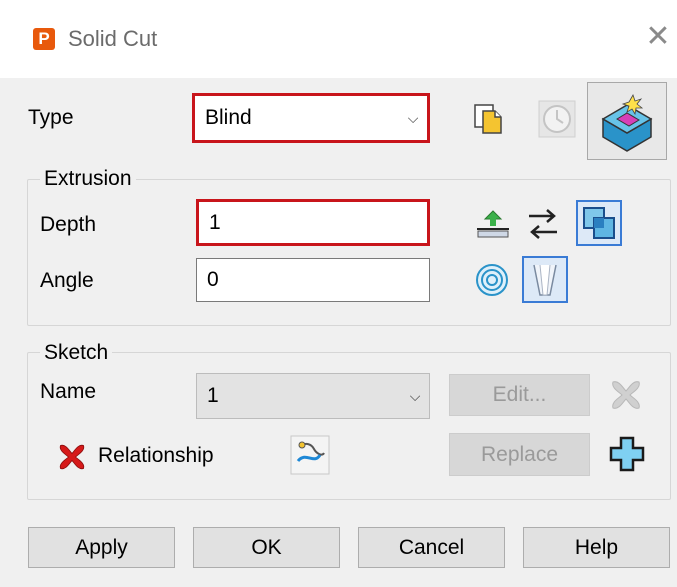 The height and width of the screenshot is (587, 677). Describe the element at coordinates (313, 222) in the screenshot. I see `depth-input: 1` at that location.